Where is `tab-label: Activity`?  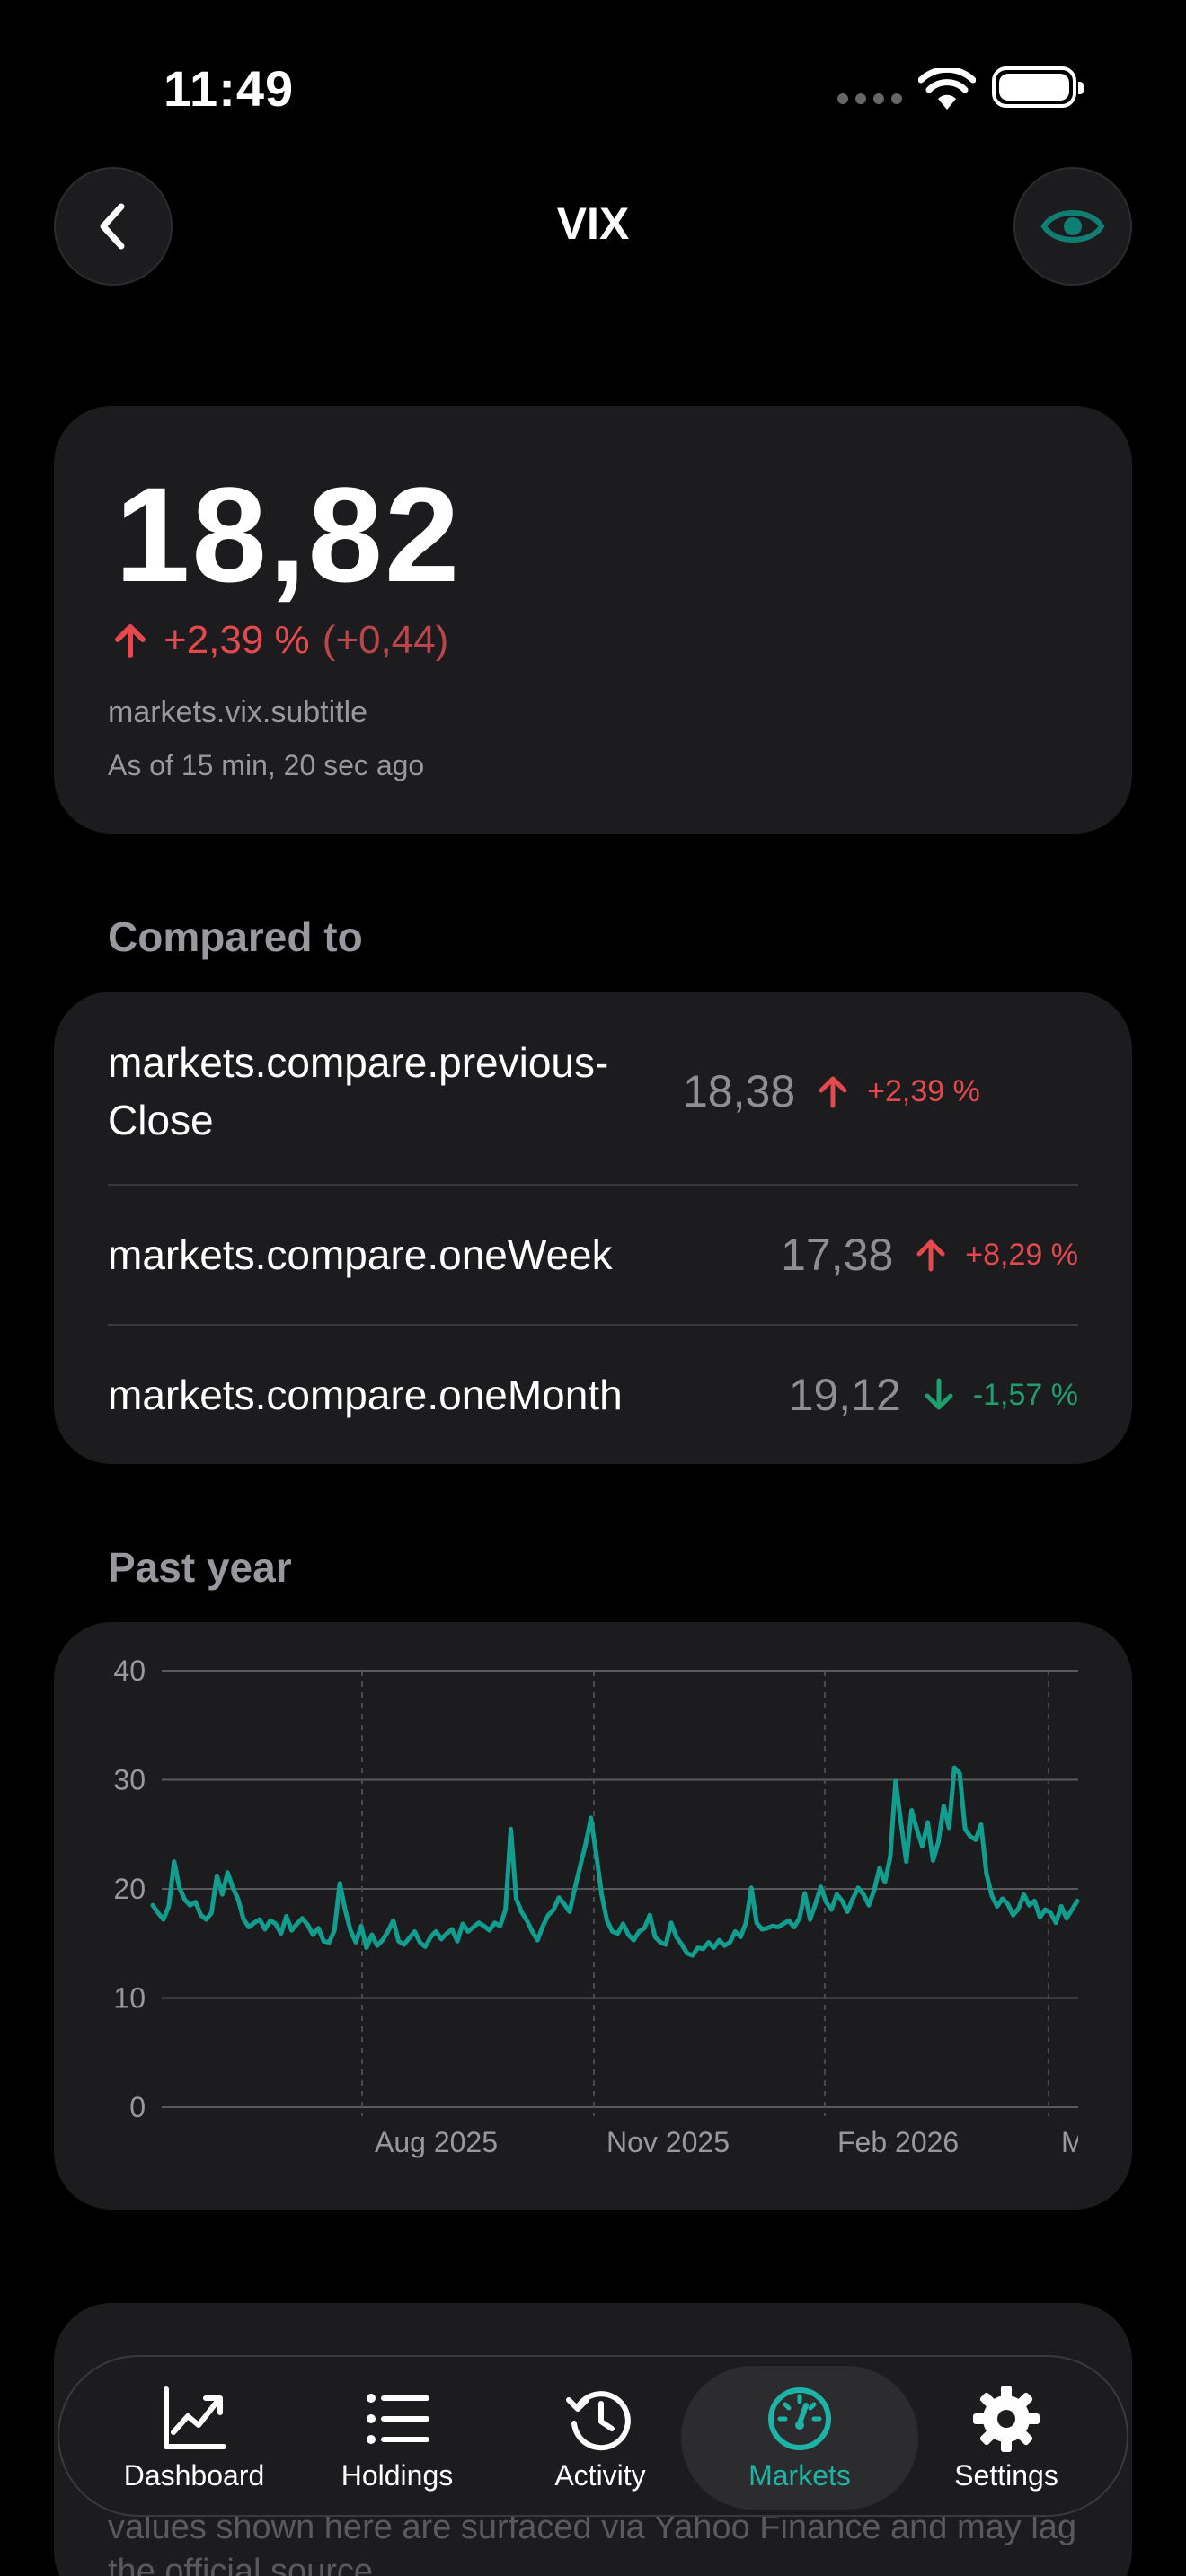 tab-label: Activity is located at coordinates (600, 2475).